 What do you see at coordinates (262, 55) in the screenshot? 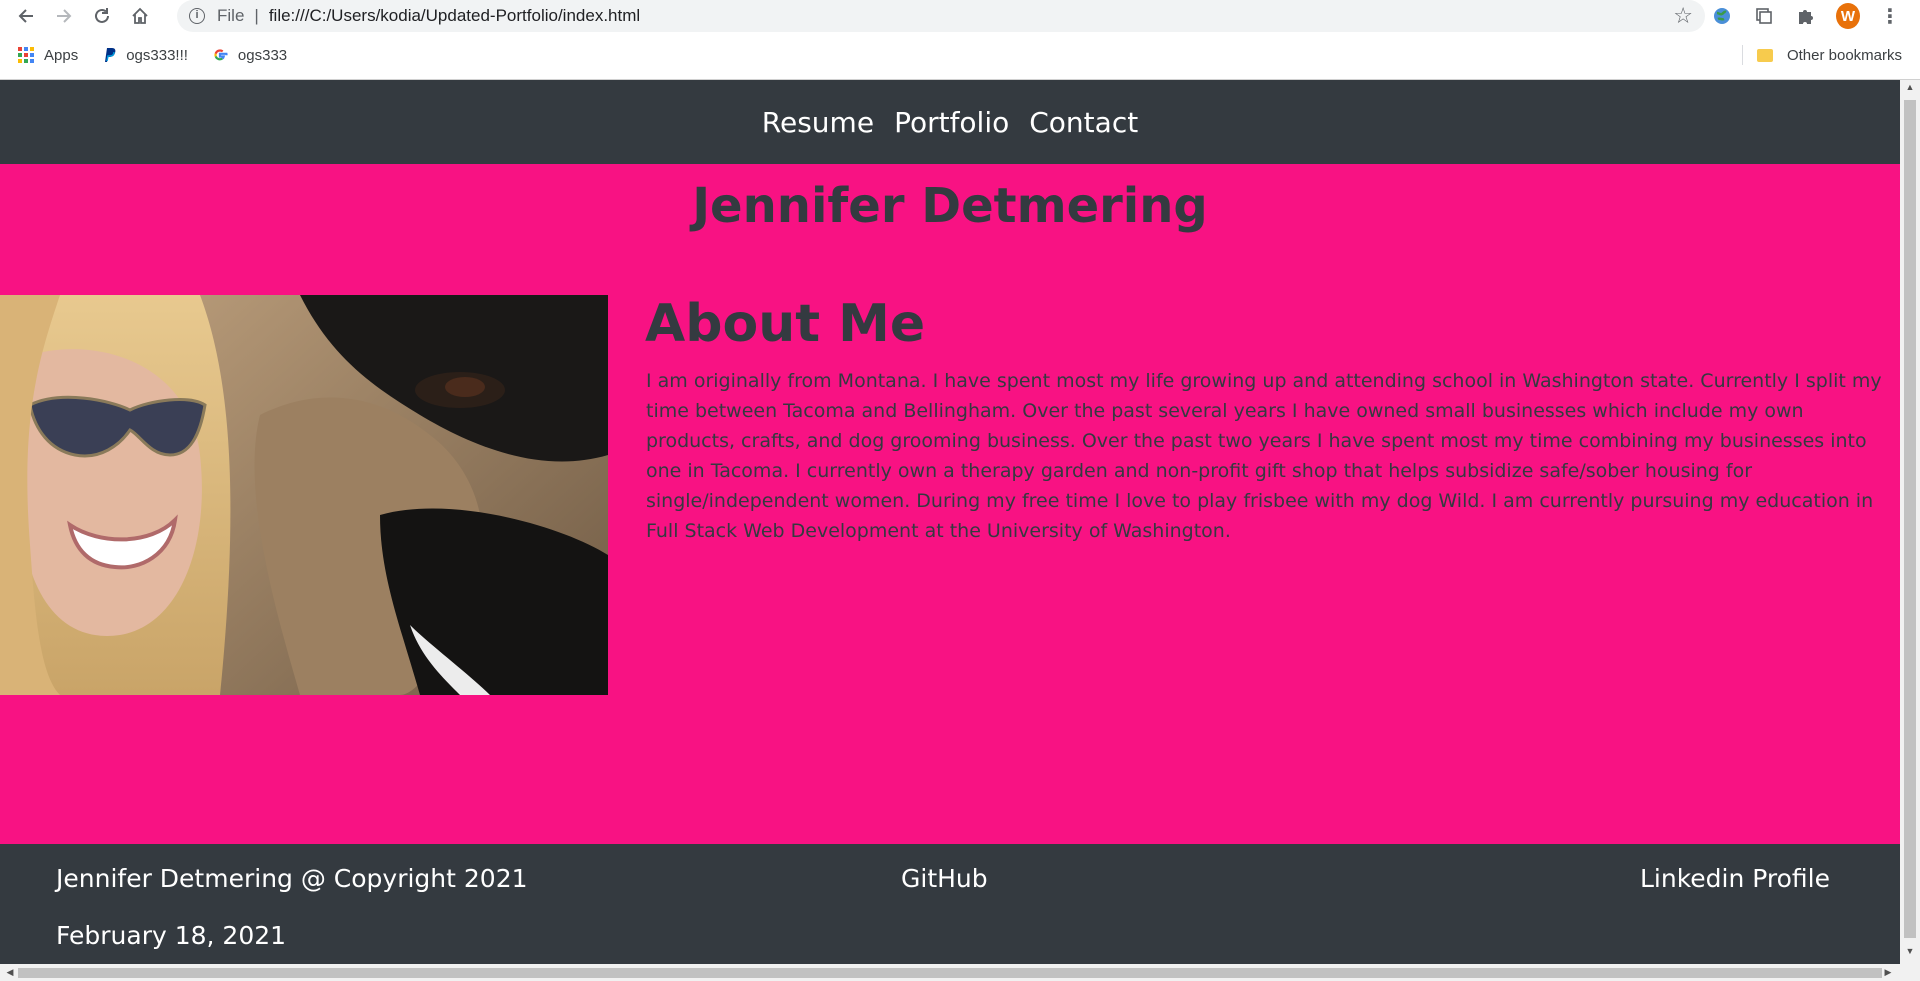
I see `bookmark-label: ogs333` at bounding box center [262, 55].